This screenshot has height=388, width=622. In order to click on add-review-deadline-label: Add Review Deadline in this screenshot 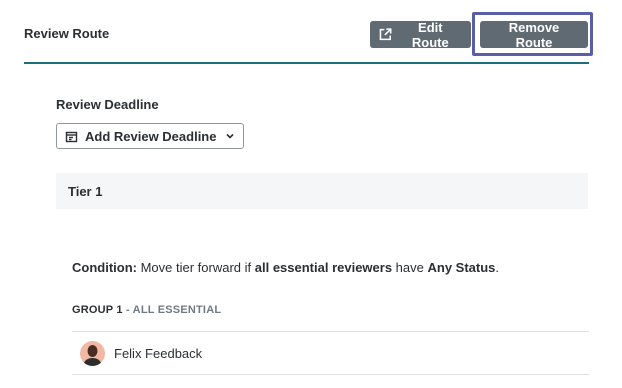, I will do `click(151, 136)`.